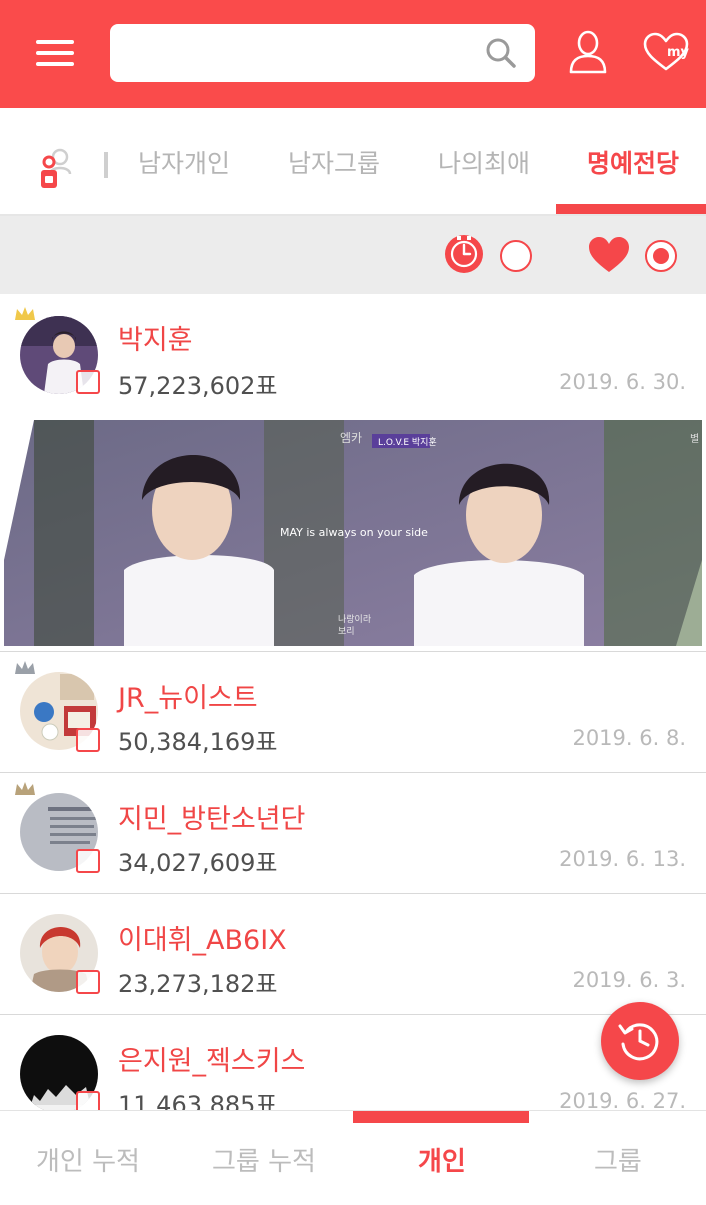 The image size is (706, 1205). What do you see at coordinates (351, 438) in the screenshot?
I see `stage-logo: 엠카` at bounding box center [351, 438].